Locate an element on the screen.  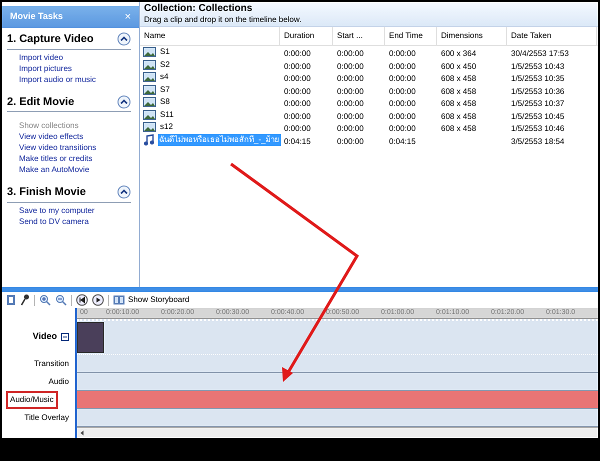
panel-title: Movie Tasks is located at coordinates (36, 17).